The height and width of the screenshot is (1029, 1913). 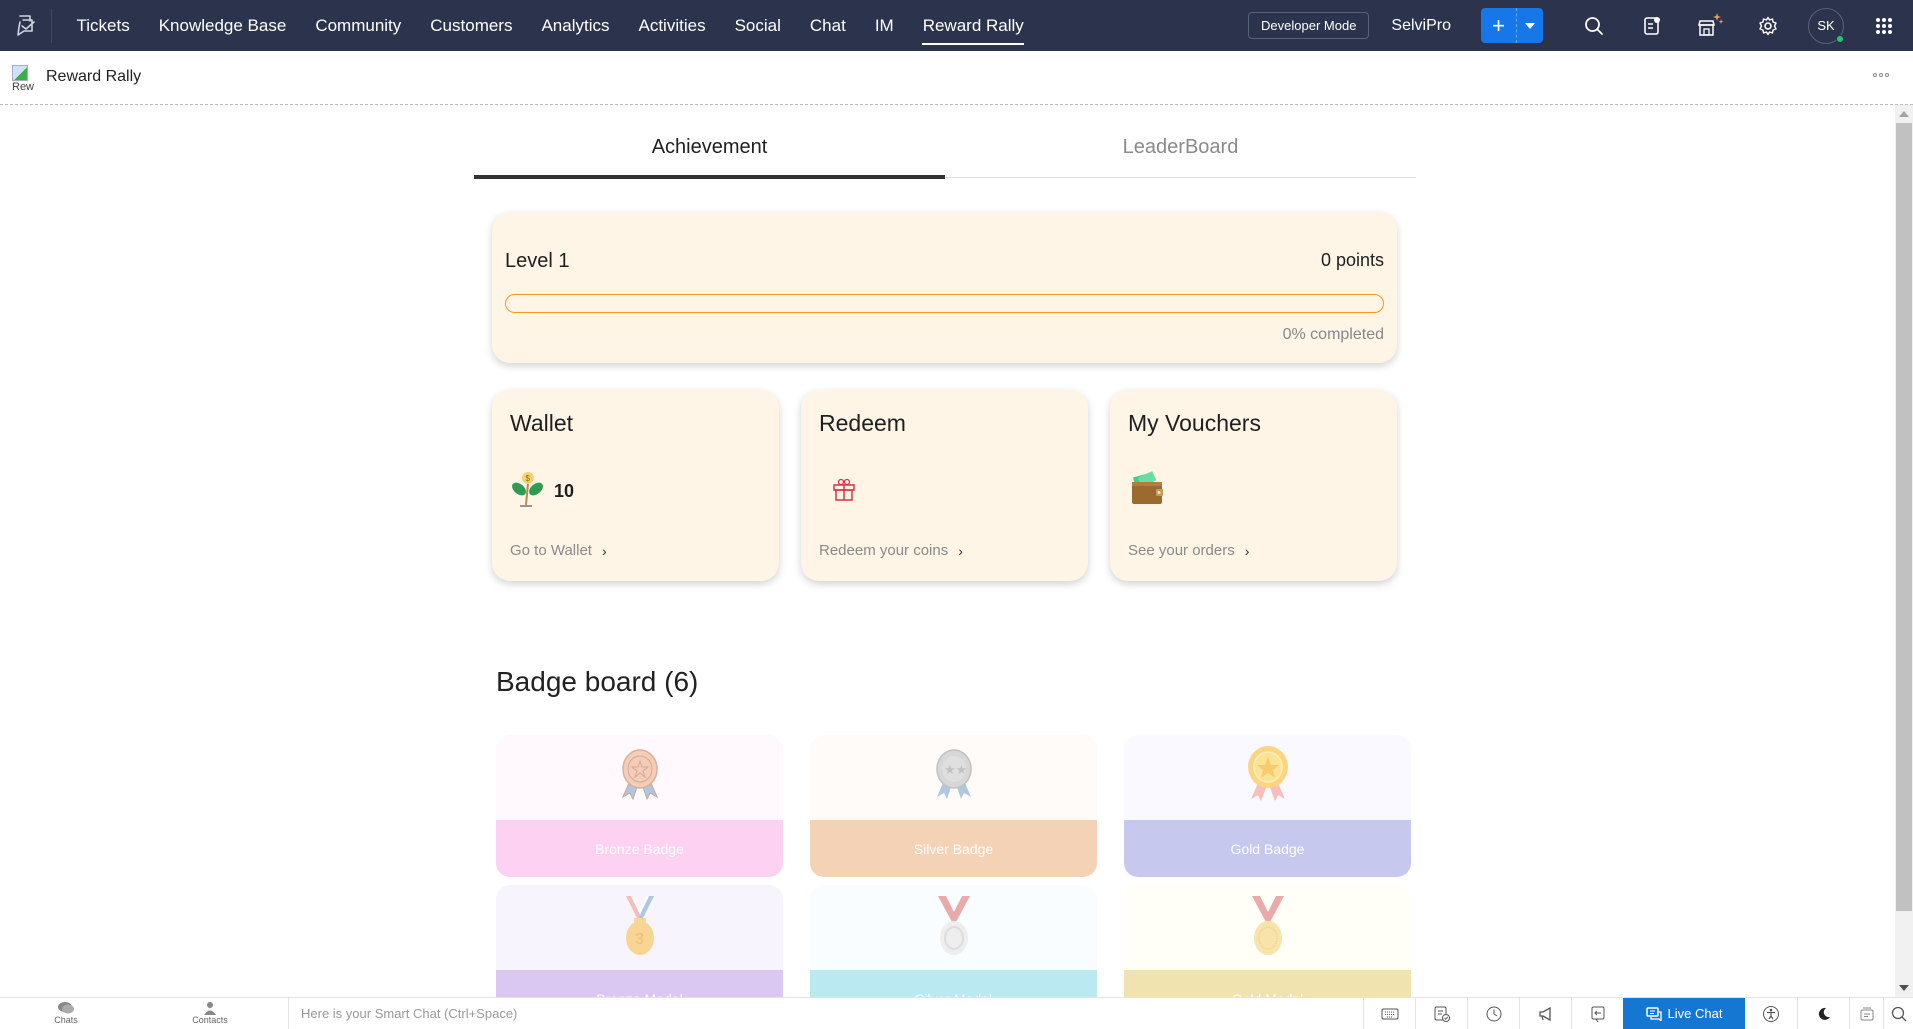 What do you see at coordinates (222, 25) in the screenshot?
I see `nav-knowledge-base: Knowledge Base` at bounding box center [222, 25].